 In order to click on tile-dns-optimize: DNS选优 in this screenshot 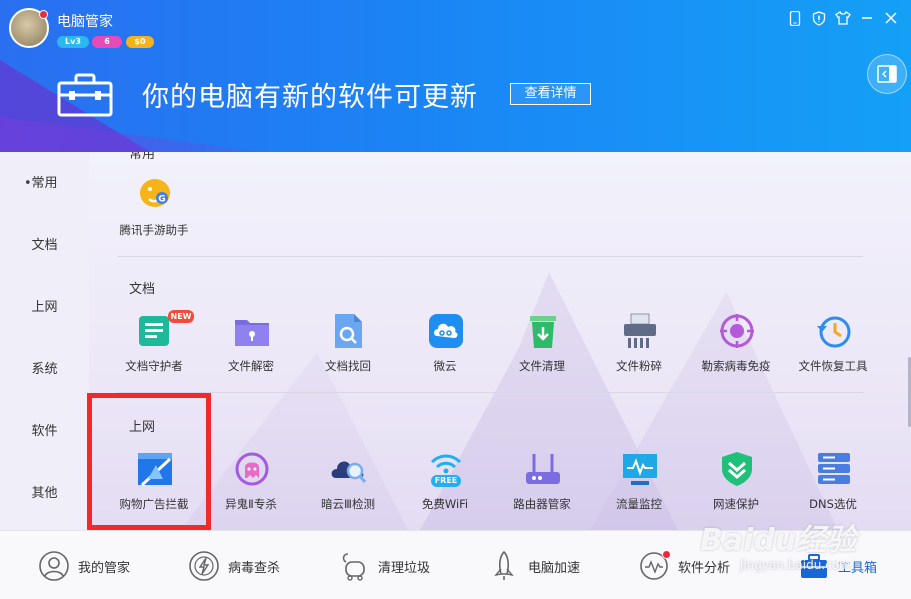, I will do `click(833, 490)`.